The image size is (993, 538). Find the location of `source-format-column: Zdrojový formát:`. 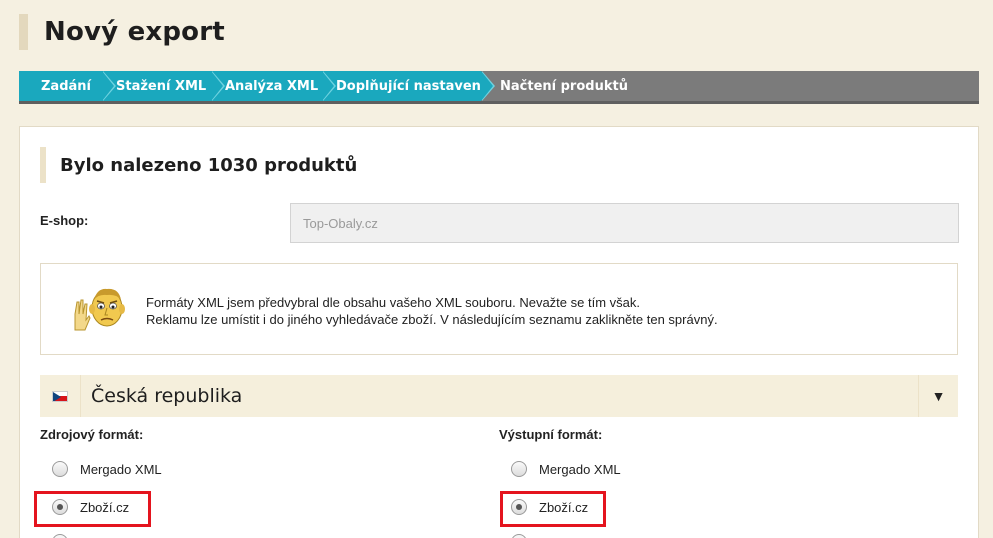

source-format-column: Zdrojový formát: is located at coordinates (91, 434).